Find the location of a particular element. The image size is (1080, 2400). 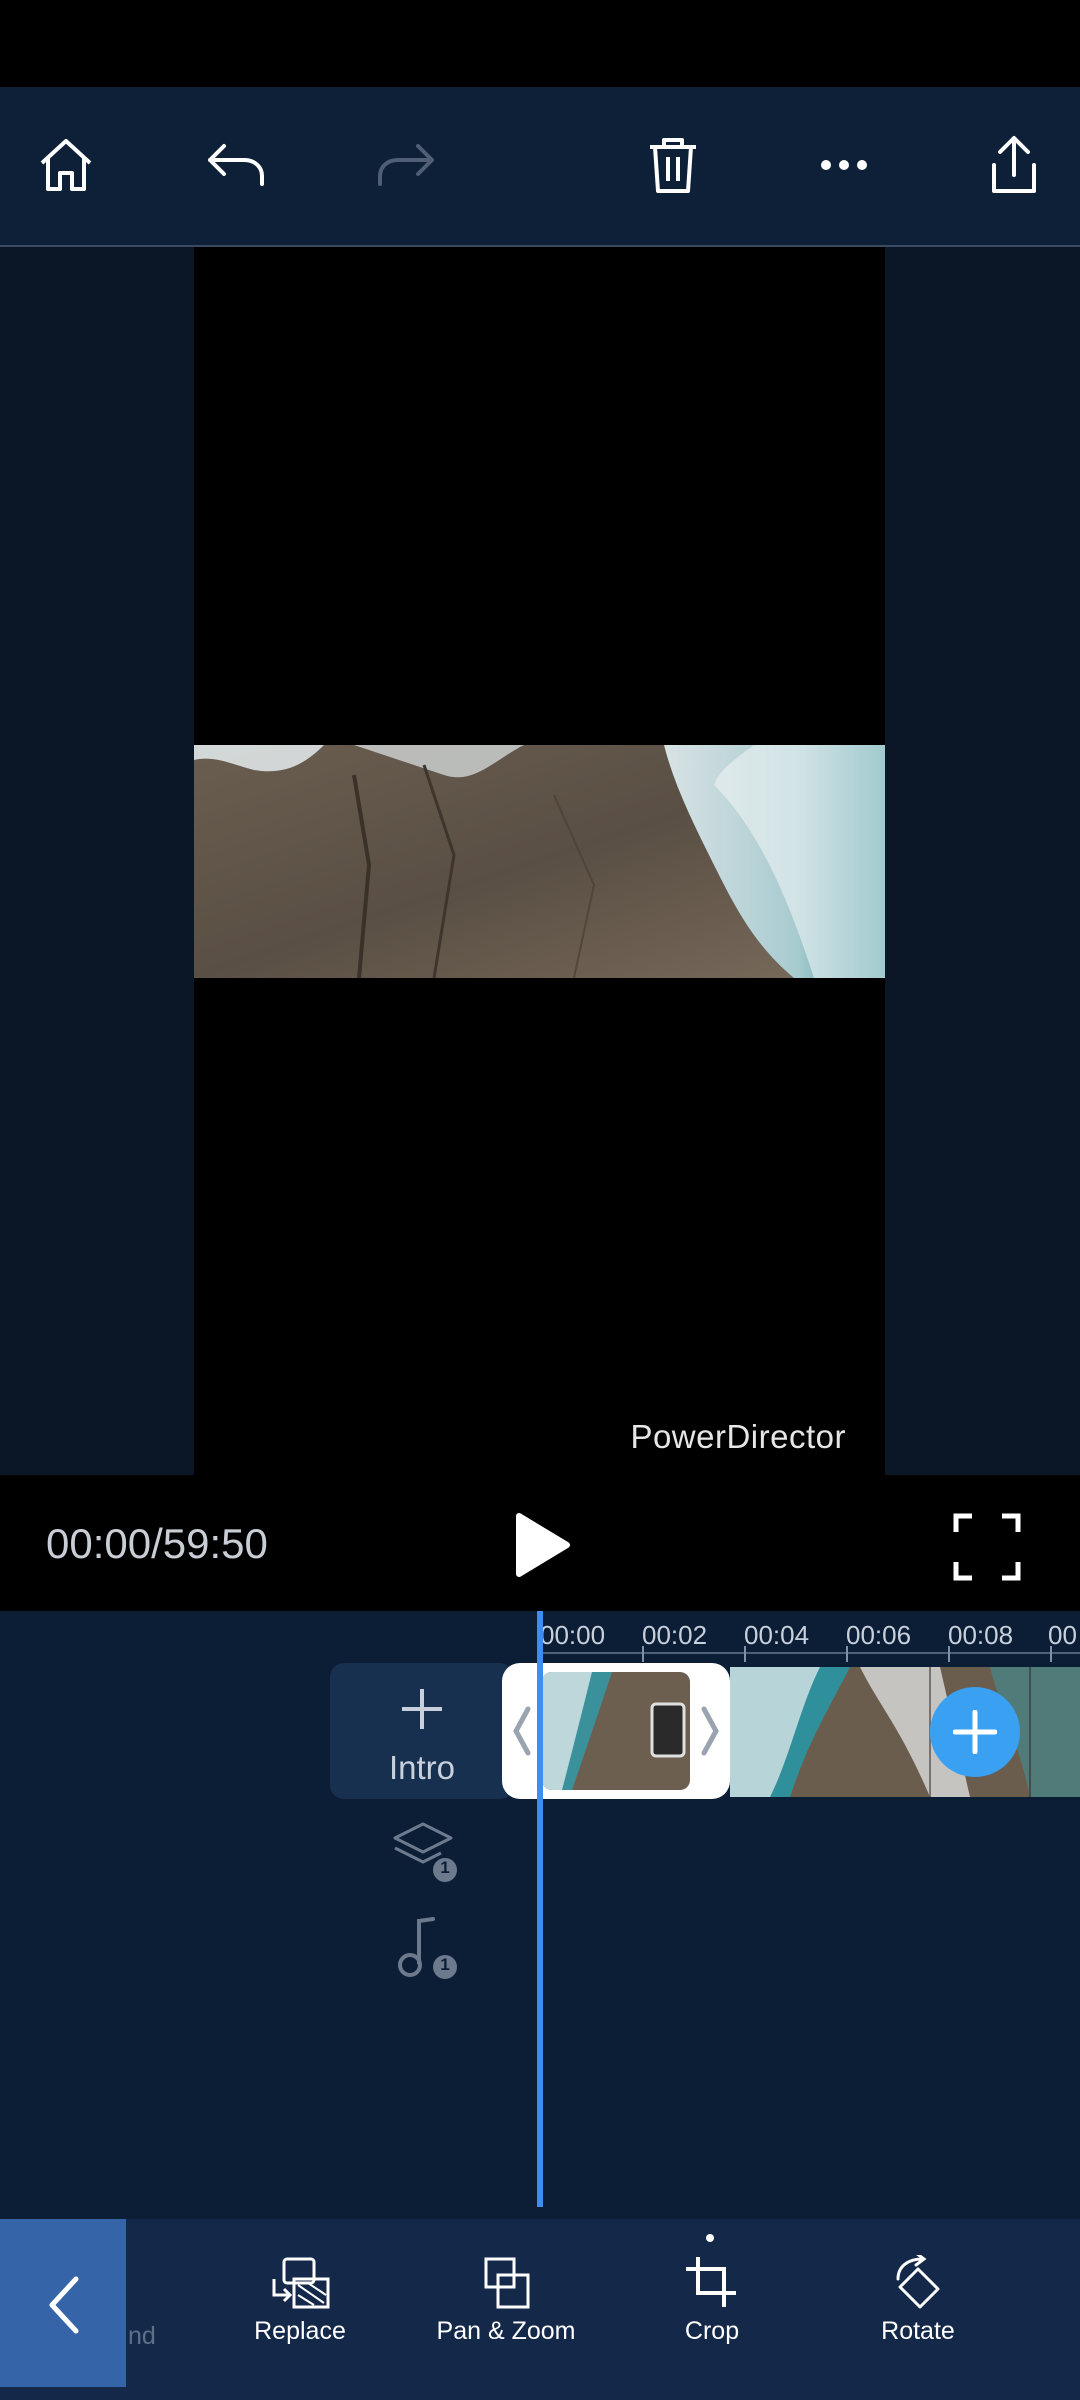

clip-thumbnail is located at coordinates (616, 1731).